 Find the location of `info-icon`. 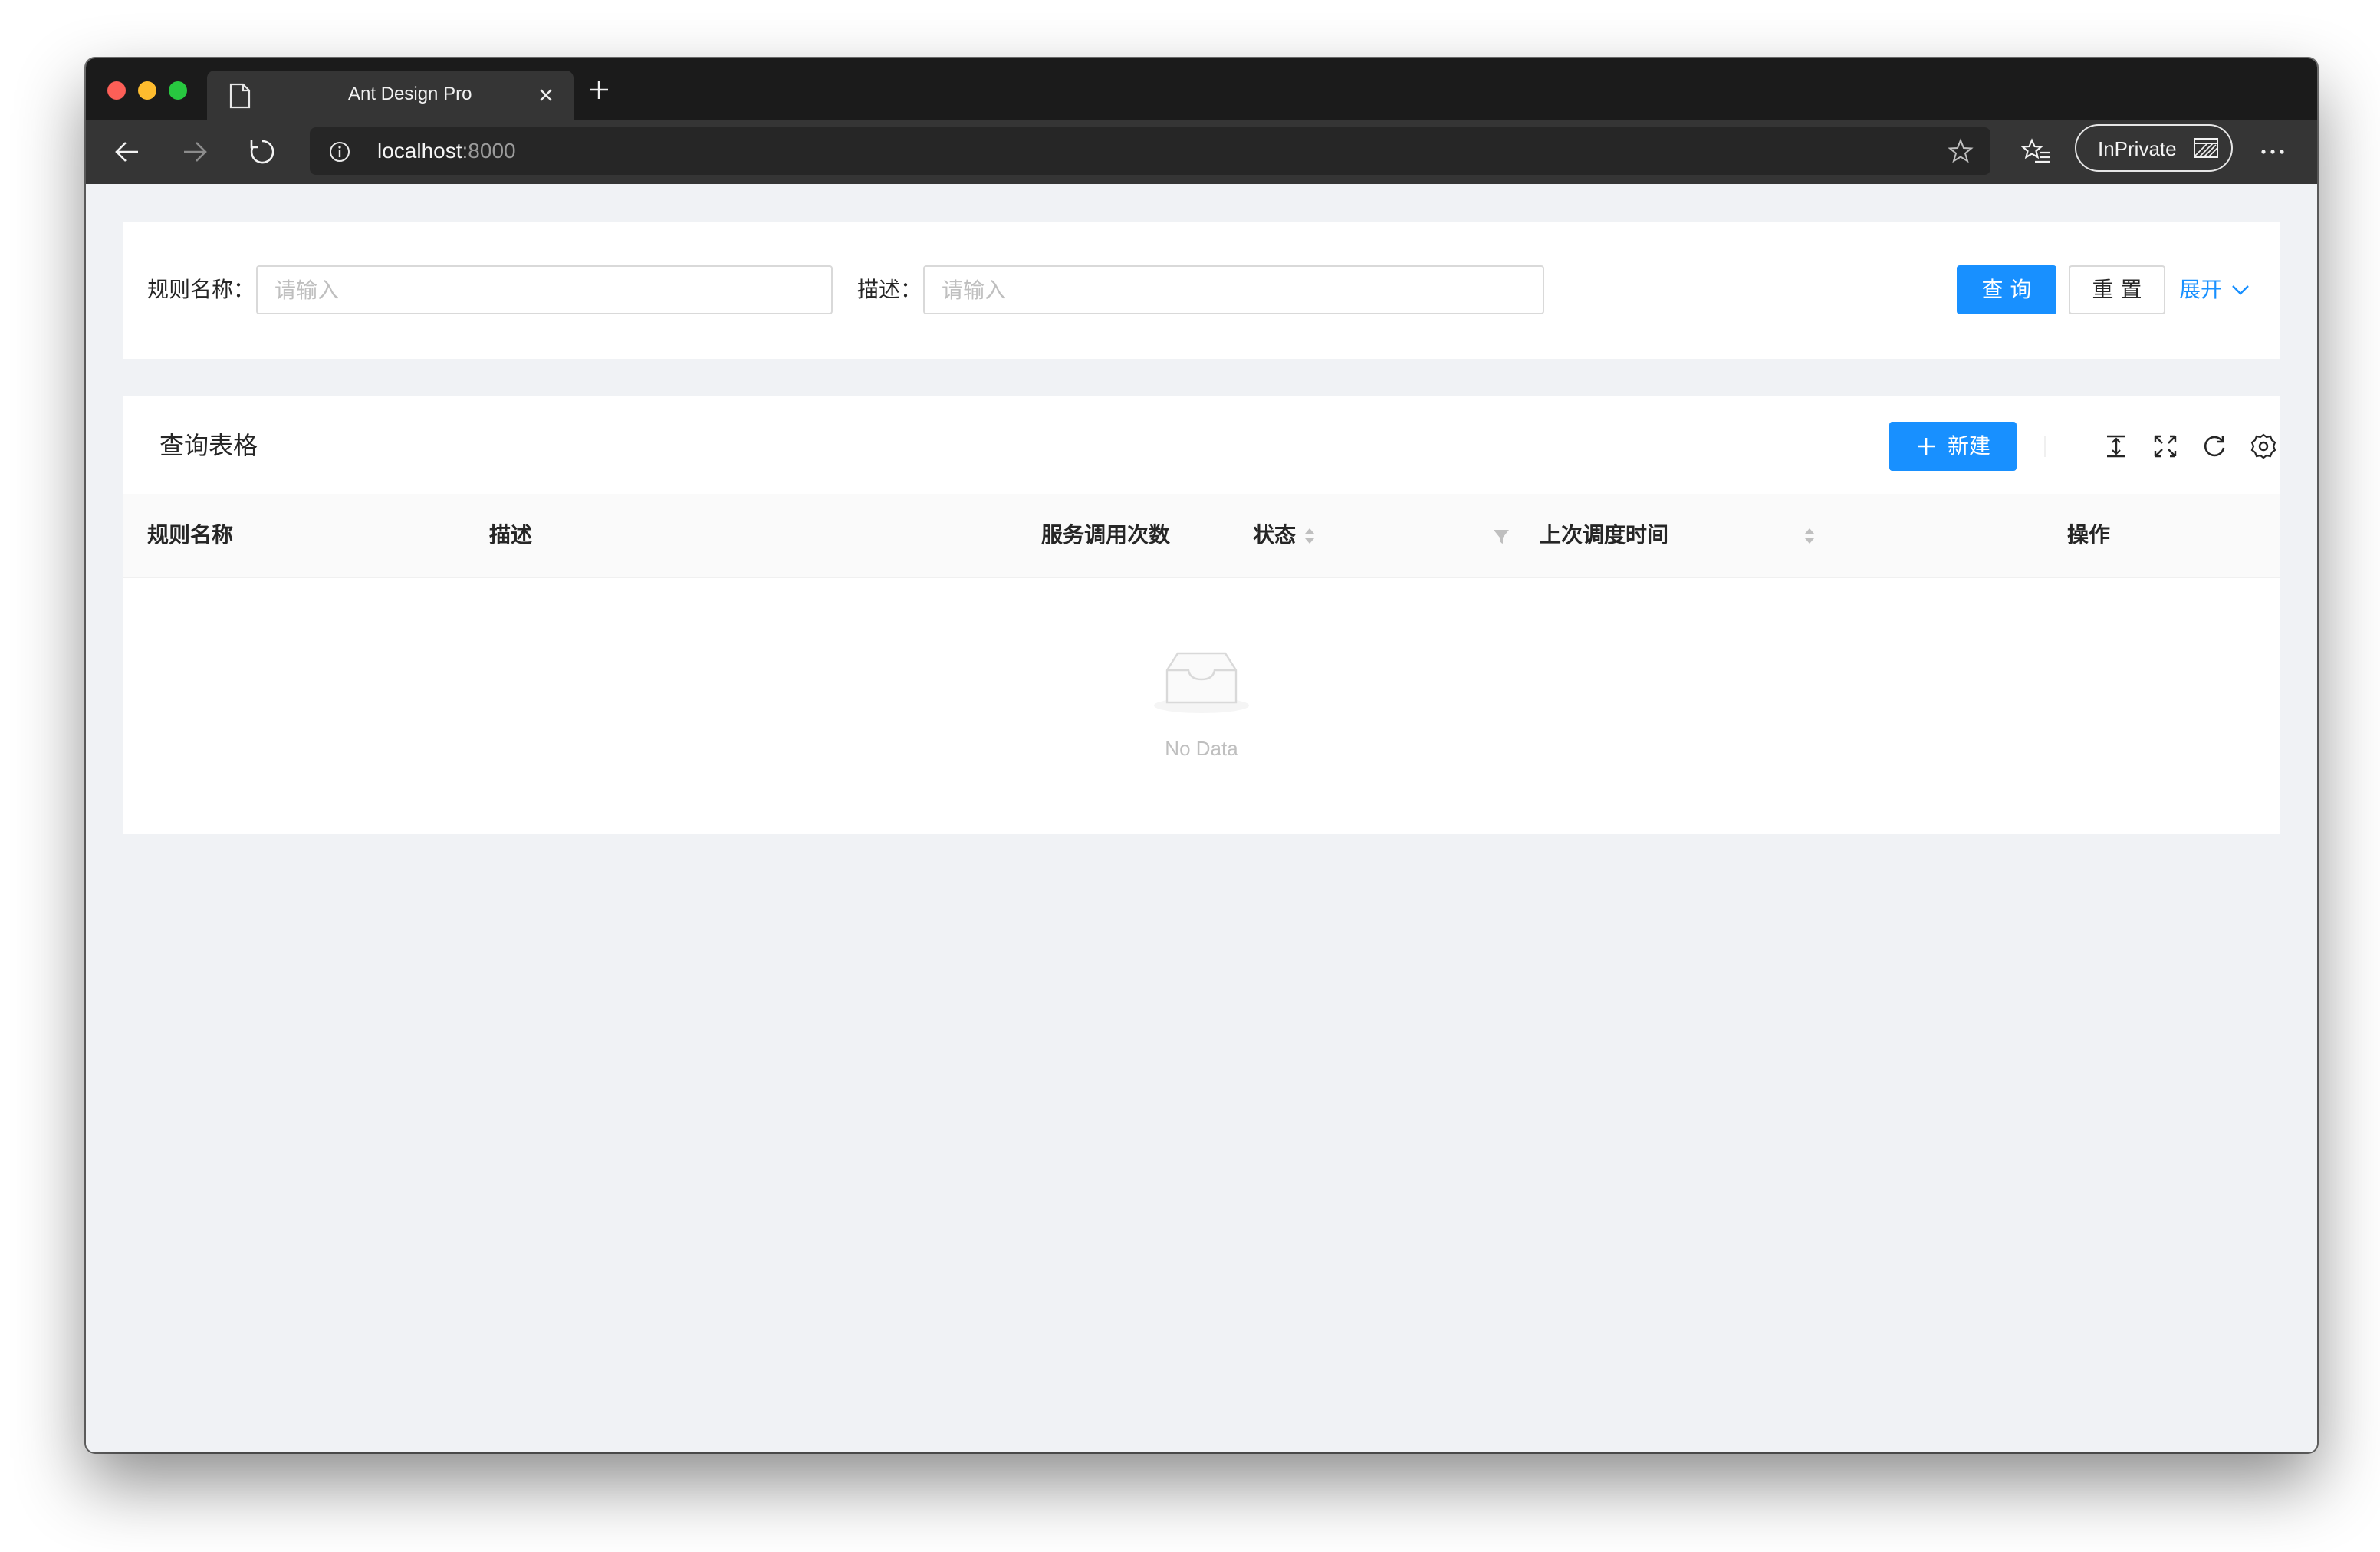

info-icon is located at coordinates (340, 151).